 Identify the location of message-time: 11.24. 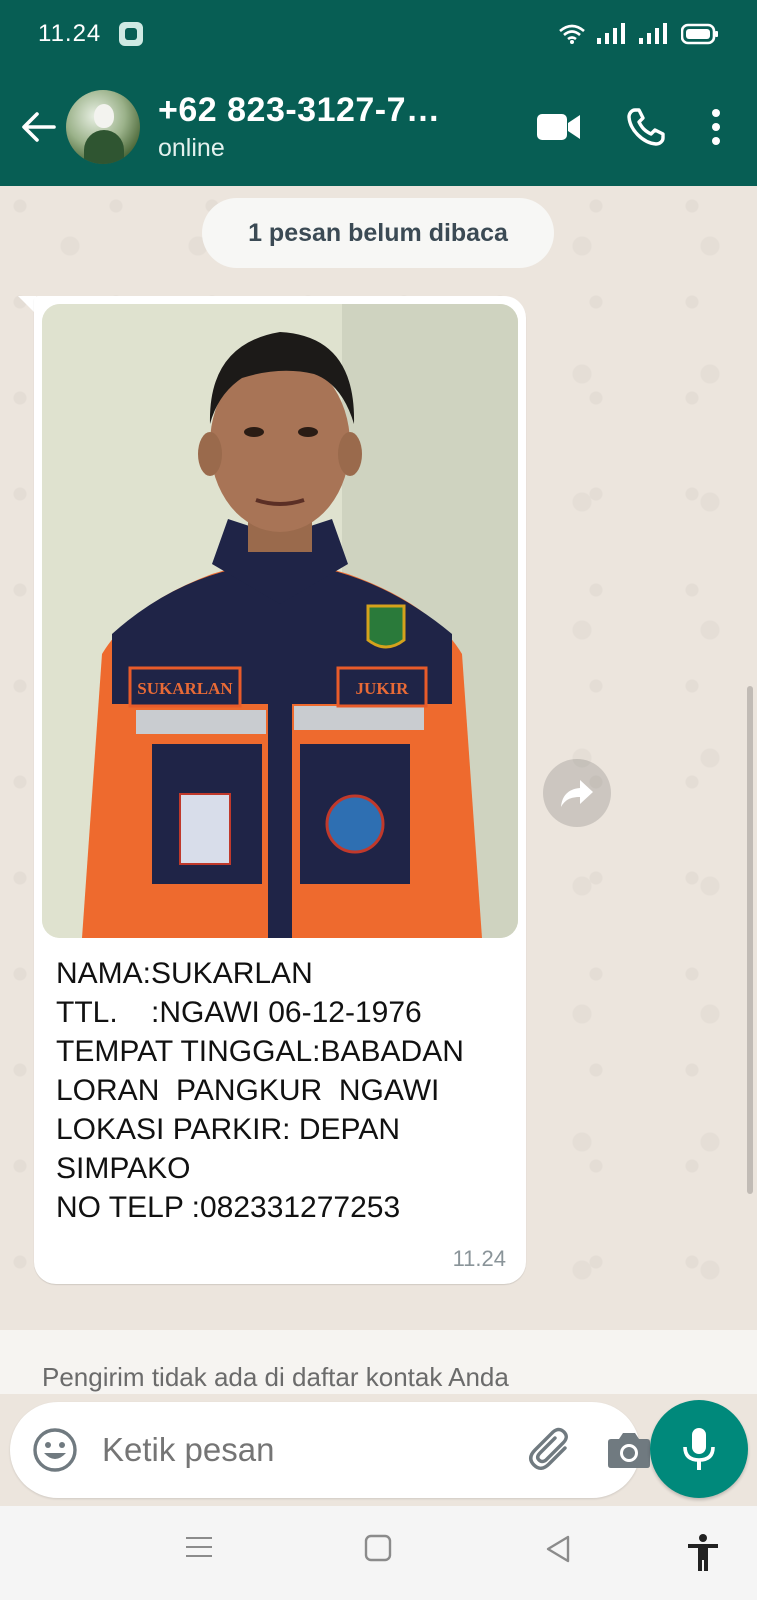
(479, 1258).